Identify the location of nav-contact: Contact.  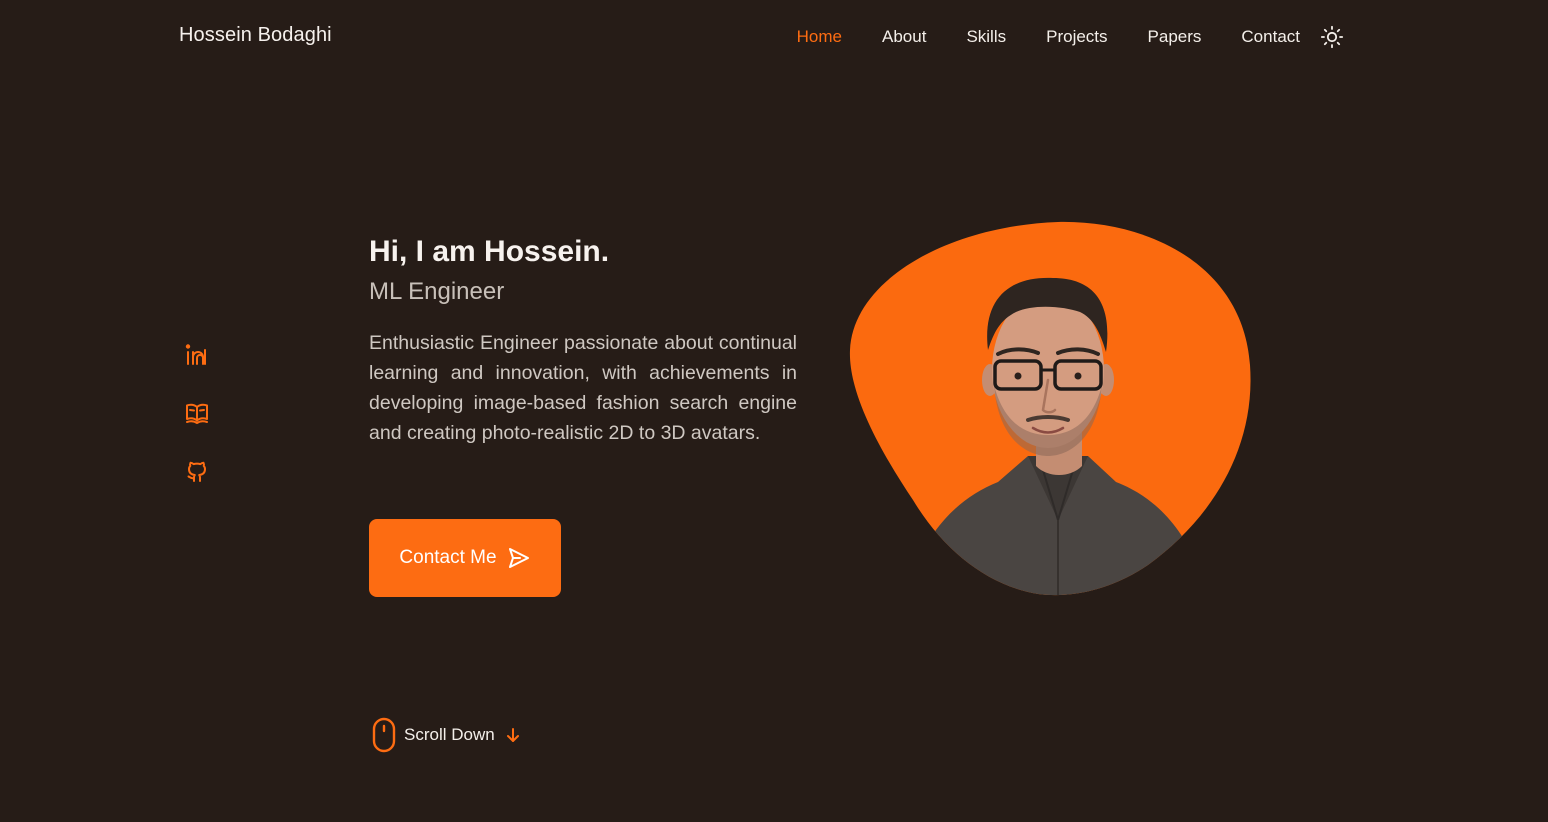
(1270, 37).